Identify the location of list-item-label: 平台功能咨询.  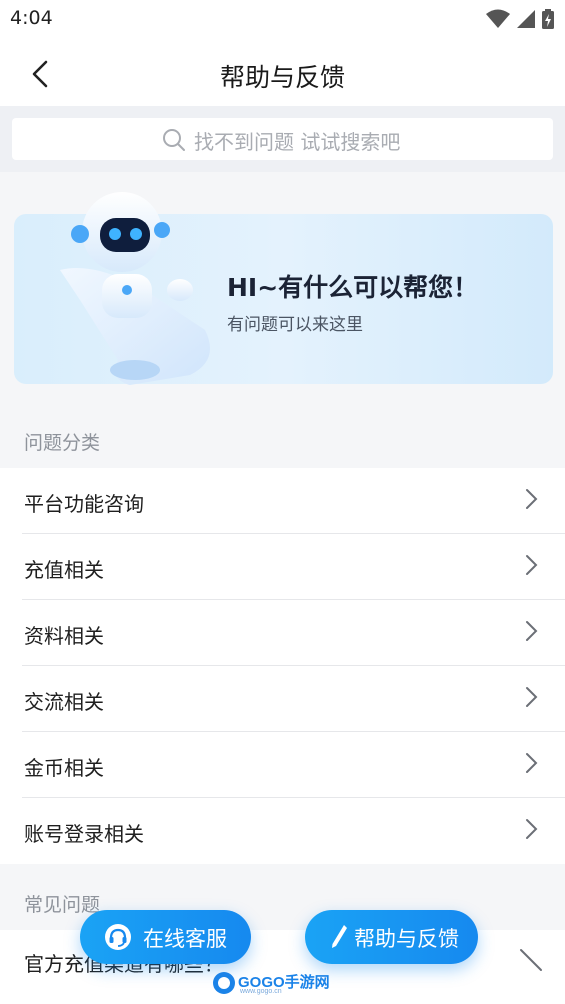
(84, 504).